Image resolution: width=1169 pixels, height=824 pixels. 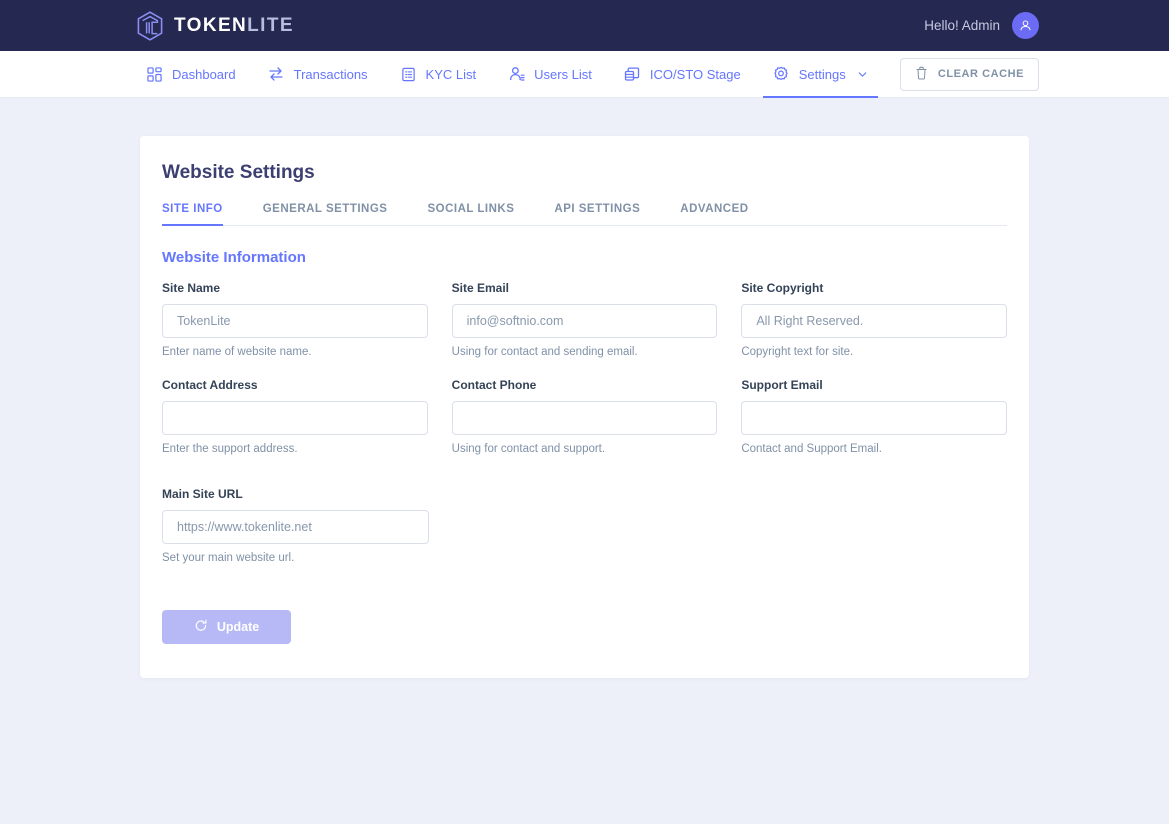 I want to click on tab-api-settings: API SETTINGS, so click(x=600, y=214).